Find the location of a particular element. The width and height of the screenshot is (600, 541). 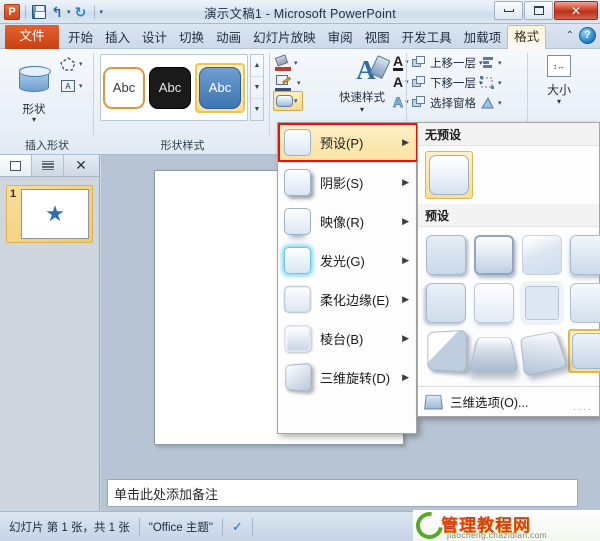

shapes-gallery-icon is located at coordinates (34, 79).